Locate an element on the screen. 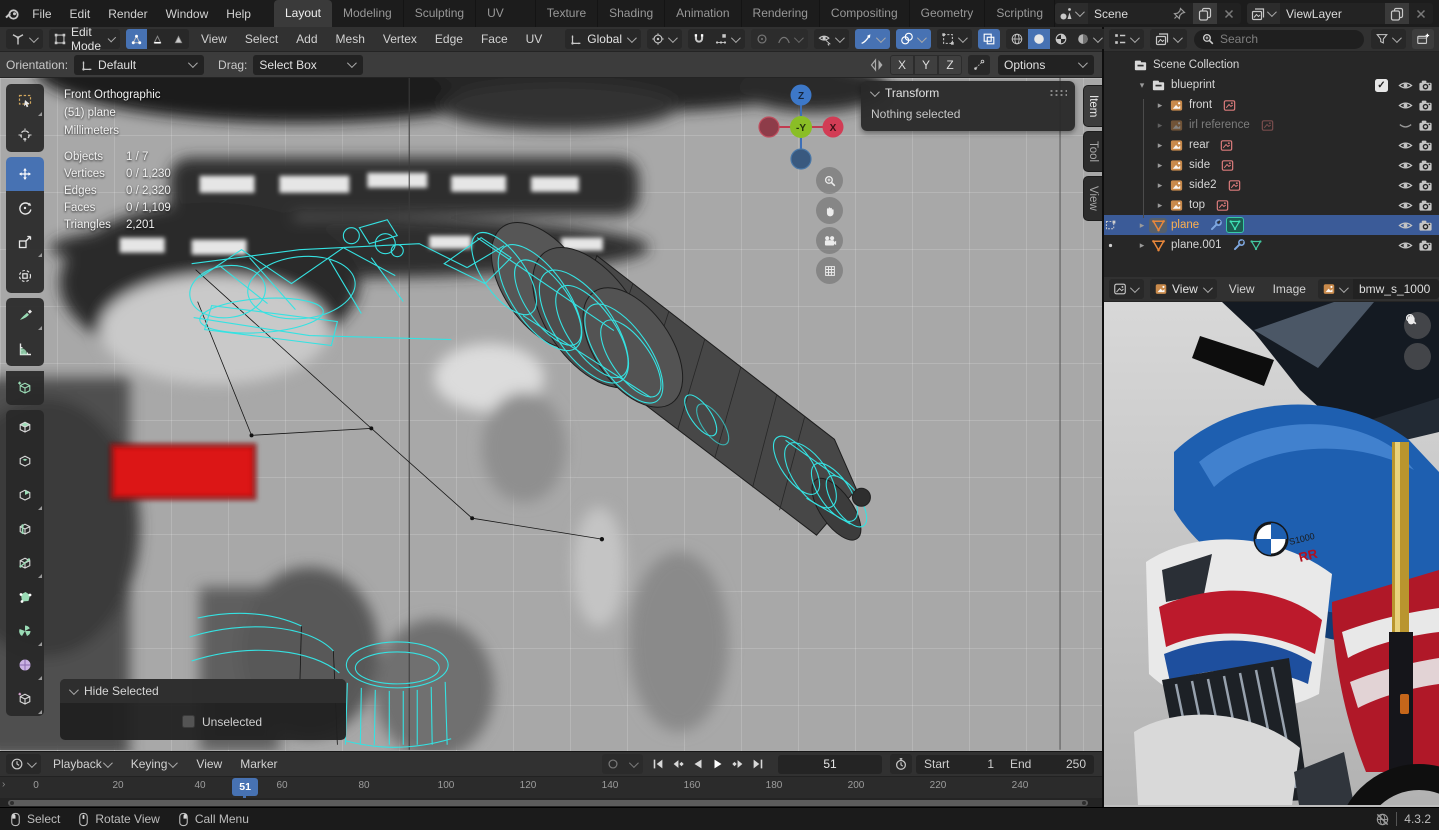 This screenshot has width=1439, height=830. outliner-search-input: Search is located at coordinates (1279, 39).